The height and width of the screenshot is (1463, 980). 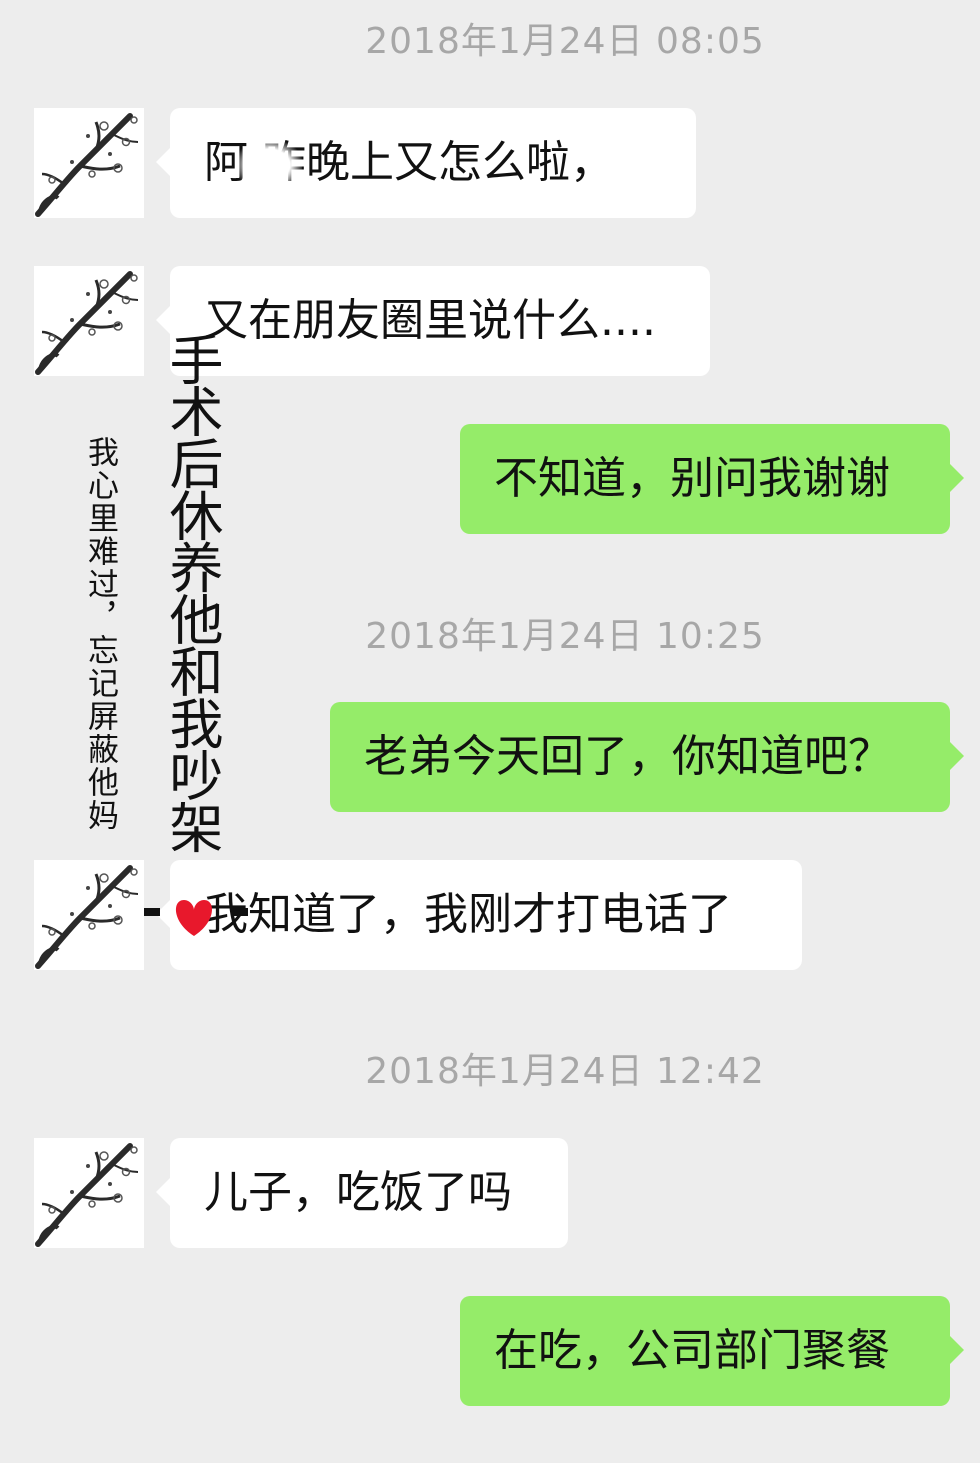 What do you see at coordinates (712, 479) in the screenshot?
I see `message-sent: 不知道，别问我谢谢` at bounding box center [712, 479].